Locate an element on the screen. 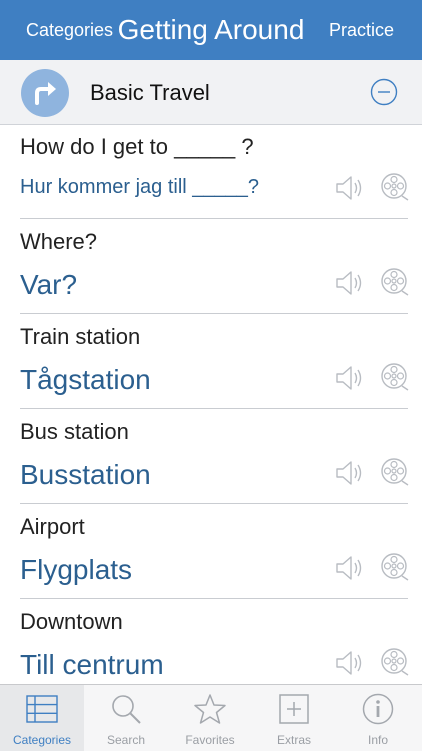 The image size is (422, 751). tab-categories: Categories is located at coordinates (42, 718).